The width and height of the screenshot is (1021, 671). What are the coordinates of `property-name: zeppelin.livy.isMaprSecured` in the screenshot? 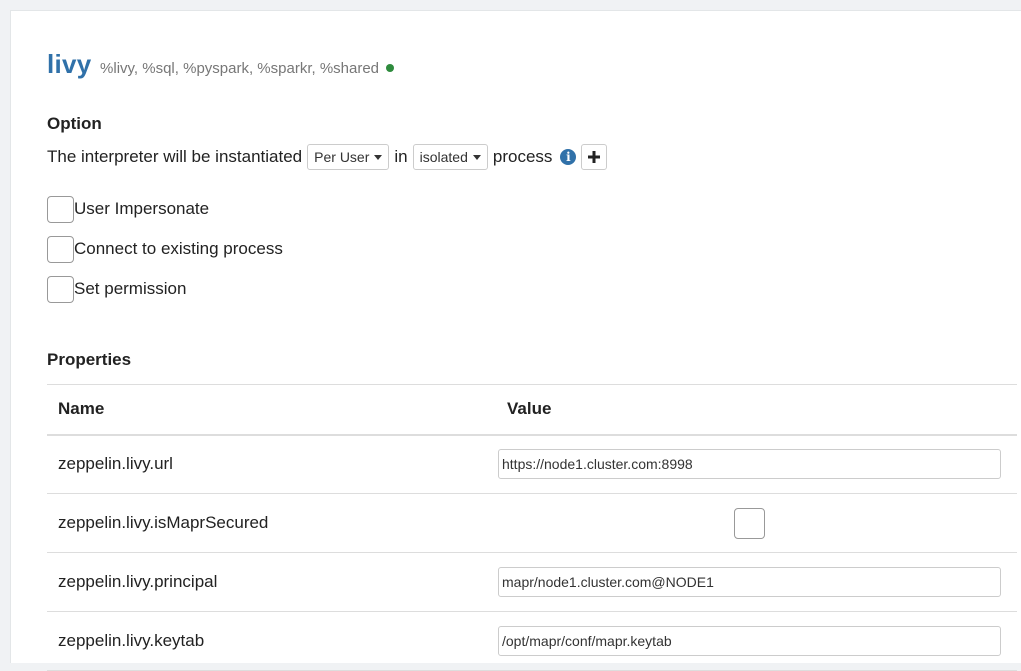 It's located at (271, 523).